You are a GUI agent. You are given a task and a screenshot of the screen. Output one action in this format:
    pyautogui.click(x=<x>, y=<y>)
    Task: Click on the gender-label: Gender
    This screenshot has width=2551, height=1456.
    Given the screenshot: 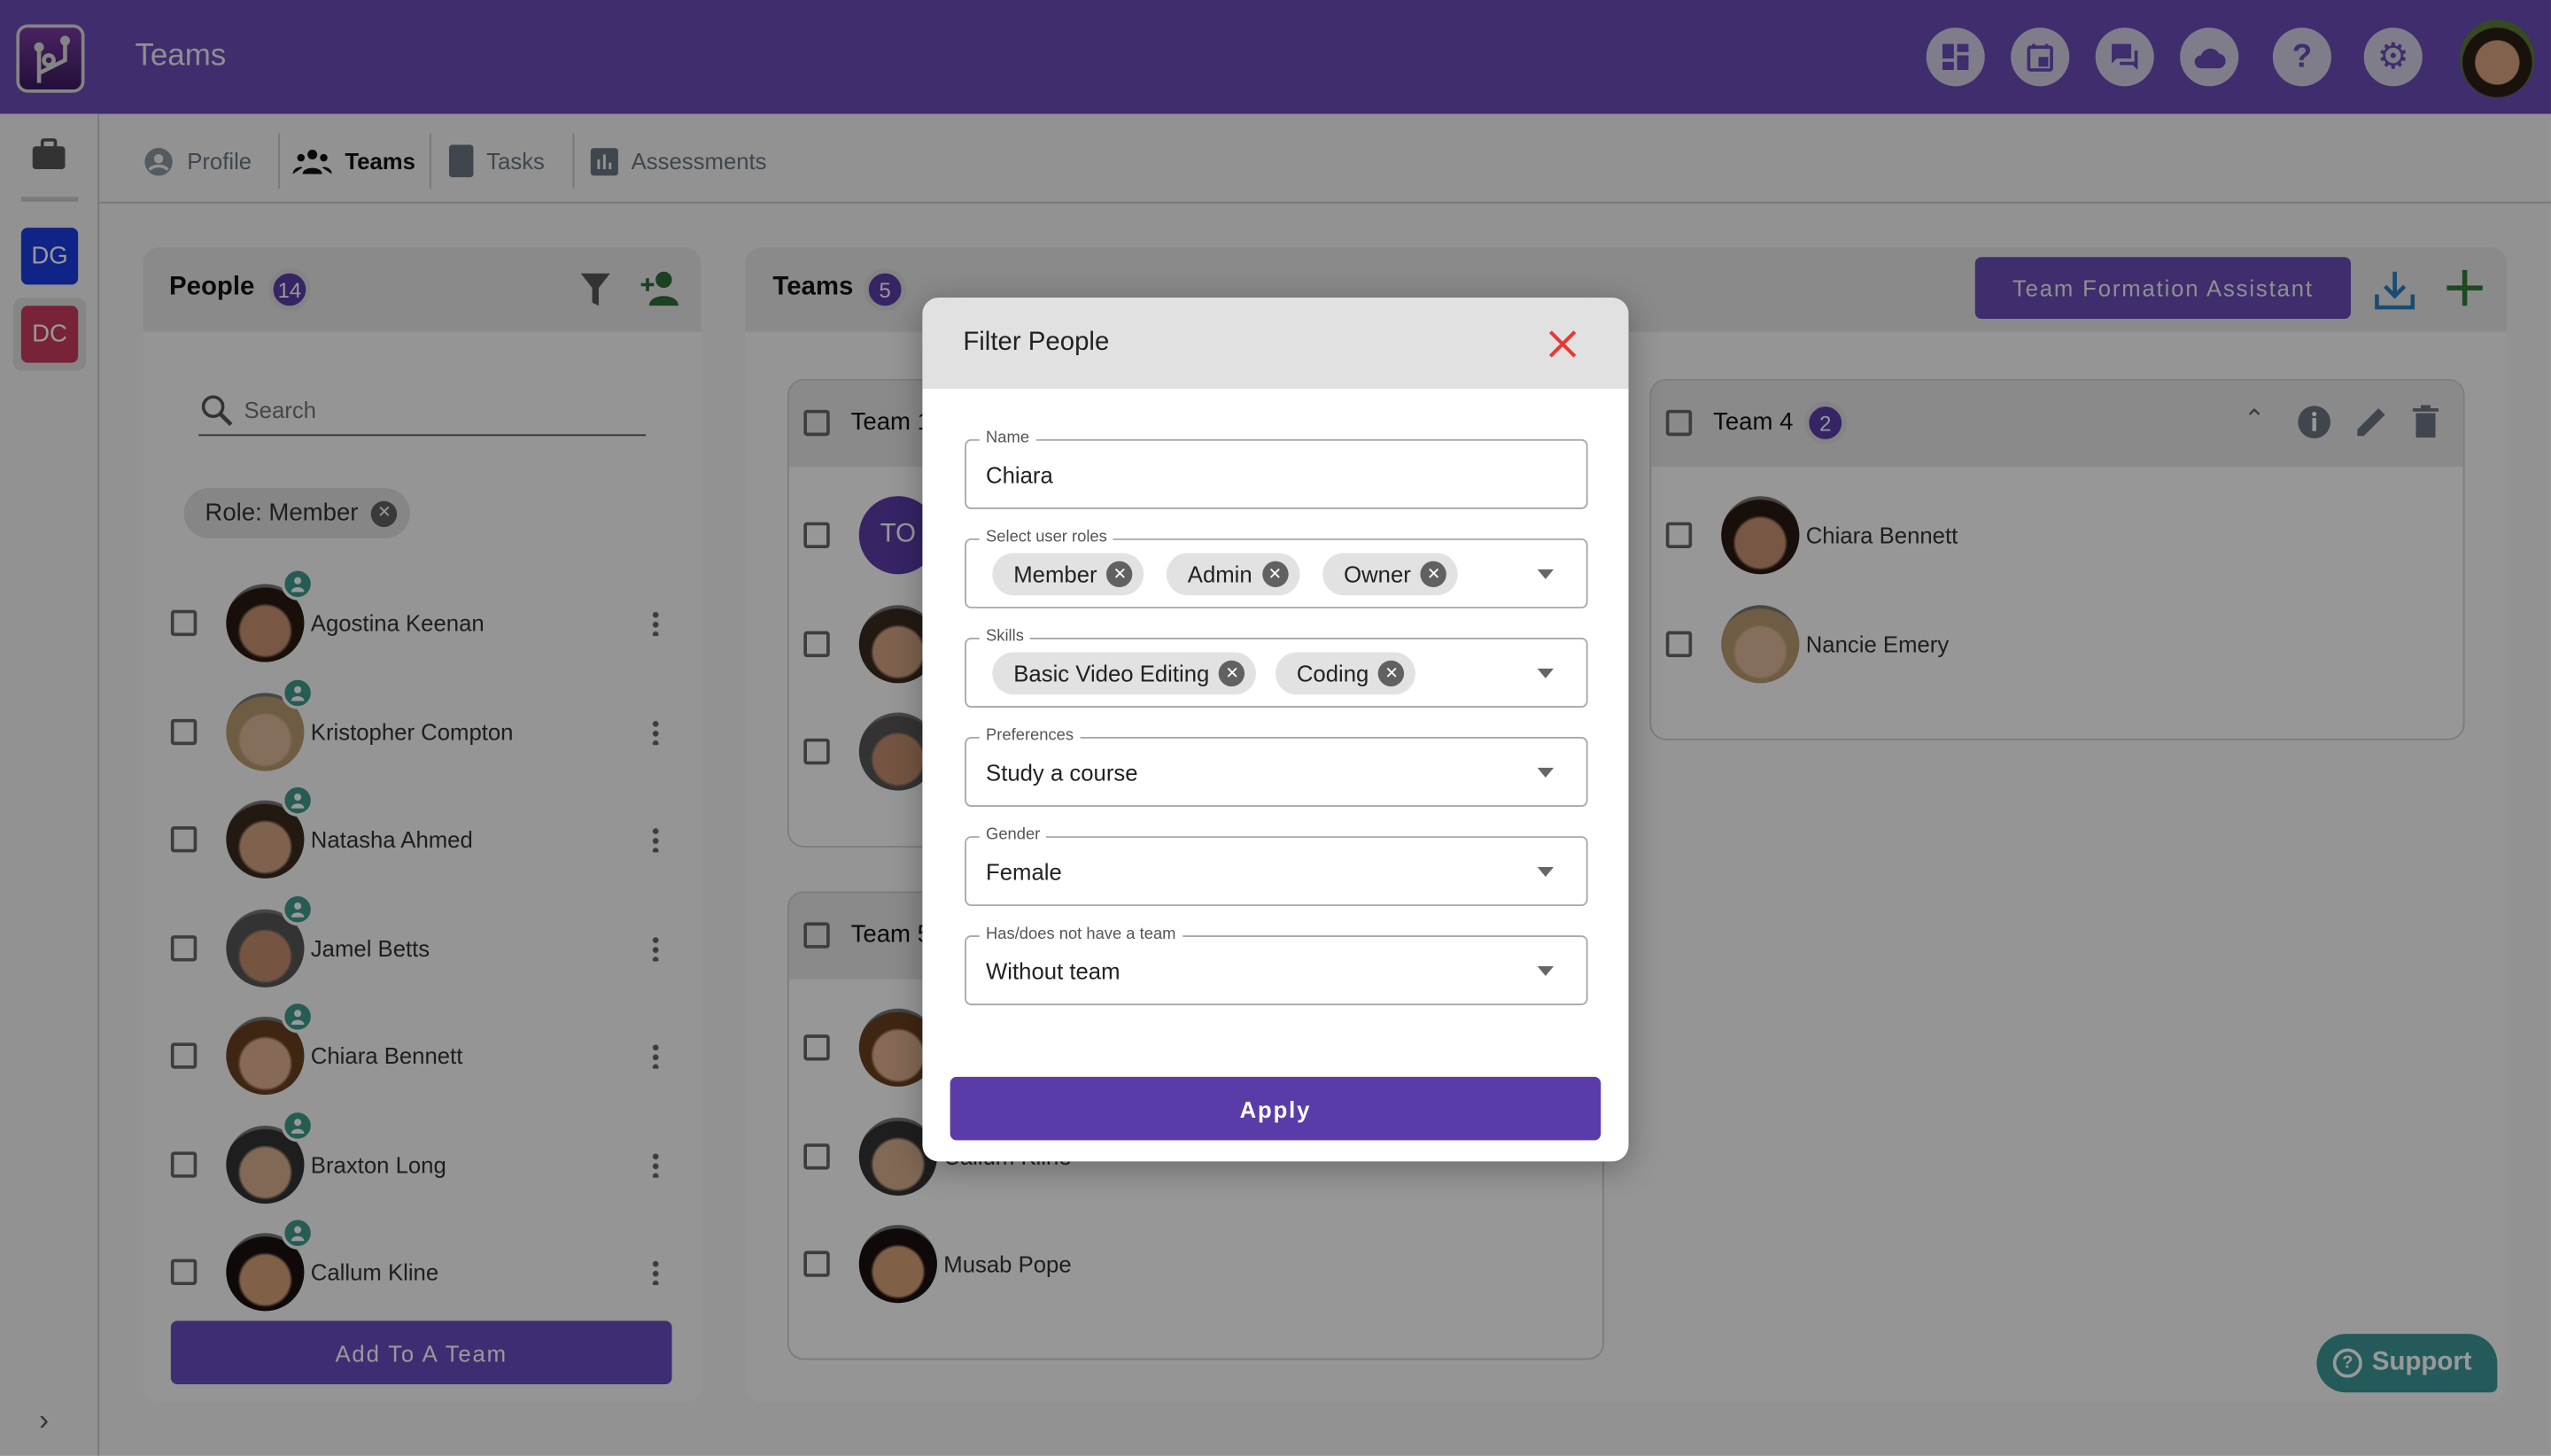 What is the action you would take?
    pyautogui.click(x=1013, y=836)
    